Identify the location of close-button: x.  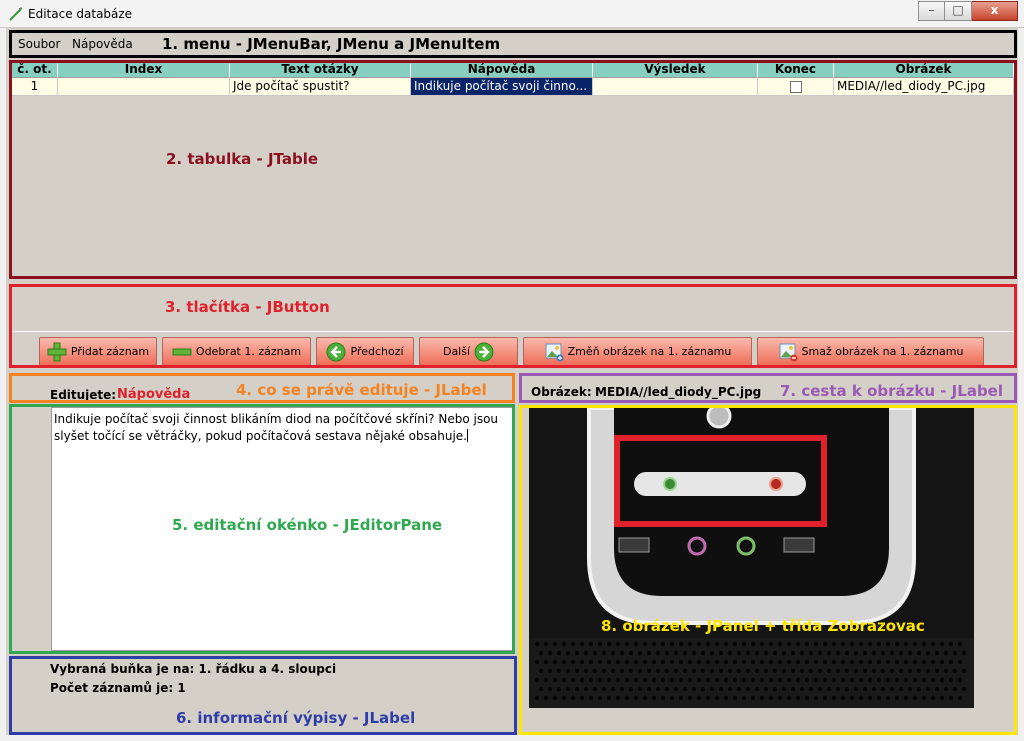
(995, 11).